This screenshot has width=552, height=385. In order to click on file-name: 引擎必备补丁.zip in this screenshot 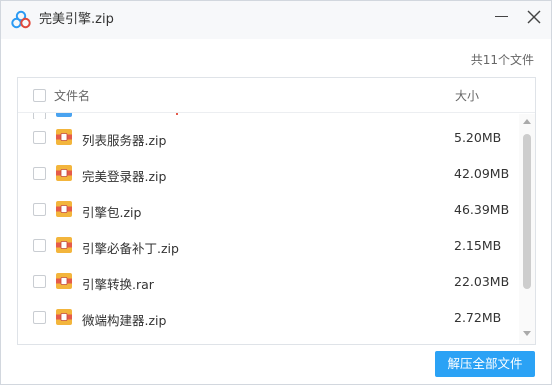, I will do `click(130, 248)`.